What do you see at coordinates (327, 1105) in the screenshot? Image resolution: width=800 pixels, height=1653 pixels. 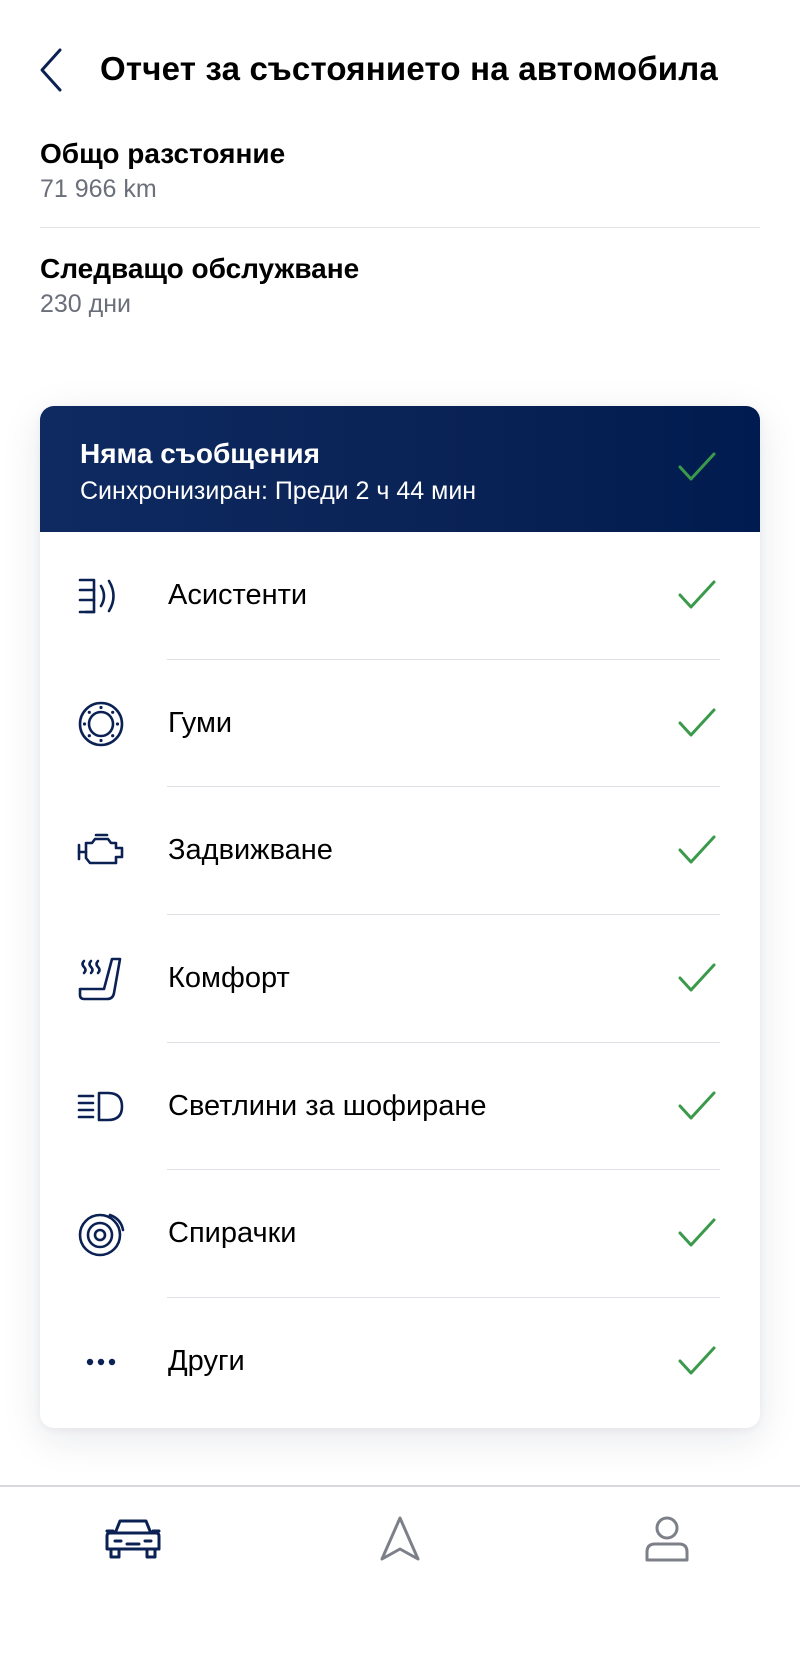 I see `status-item-label: Светлини за шофиране` at bounding box center [327, 1105].